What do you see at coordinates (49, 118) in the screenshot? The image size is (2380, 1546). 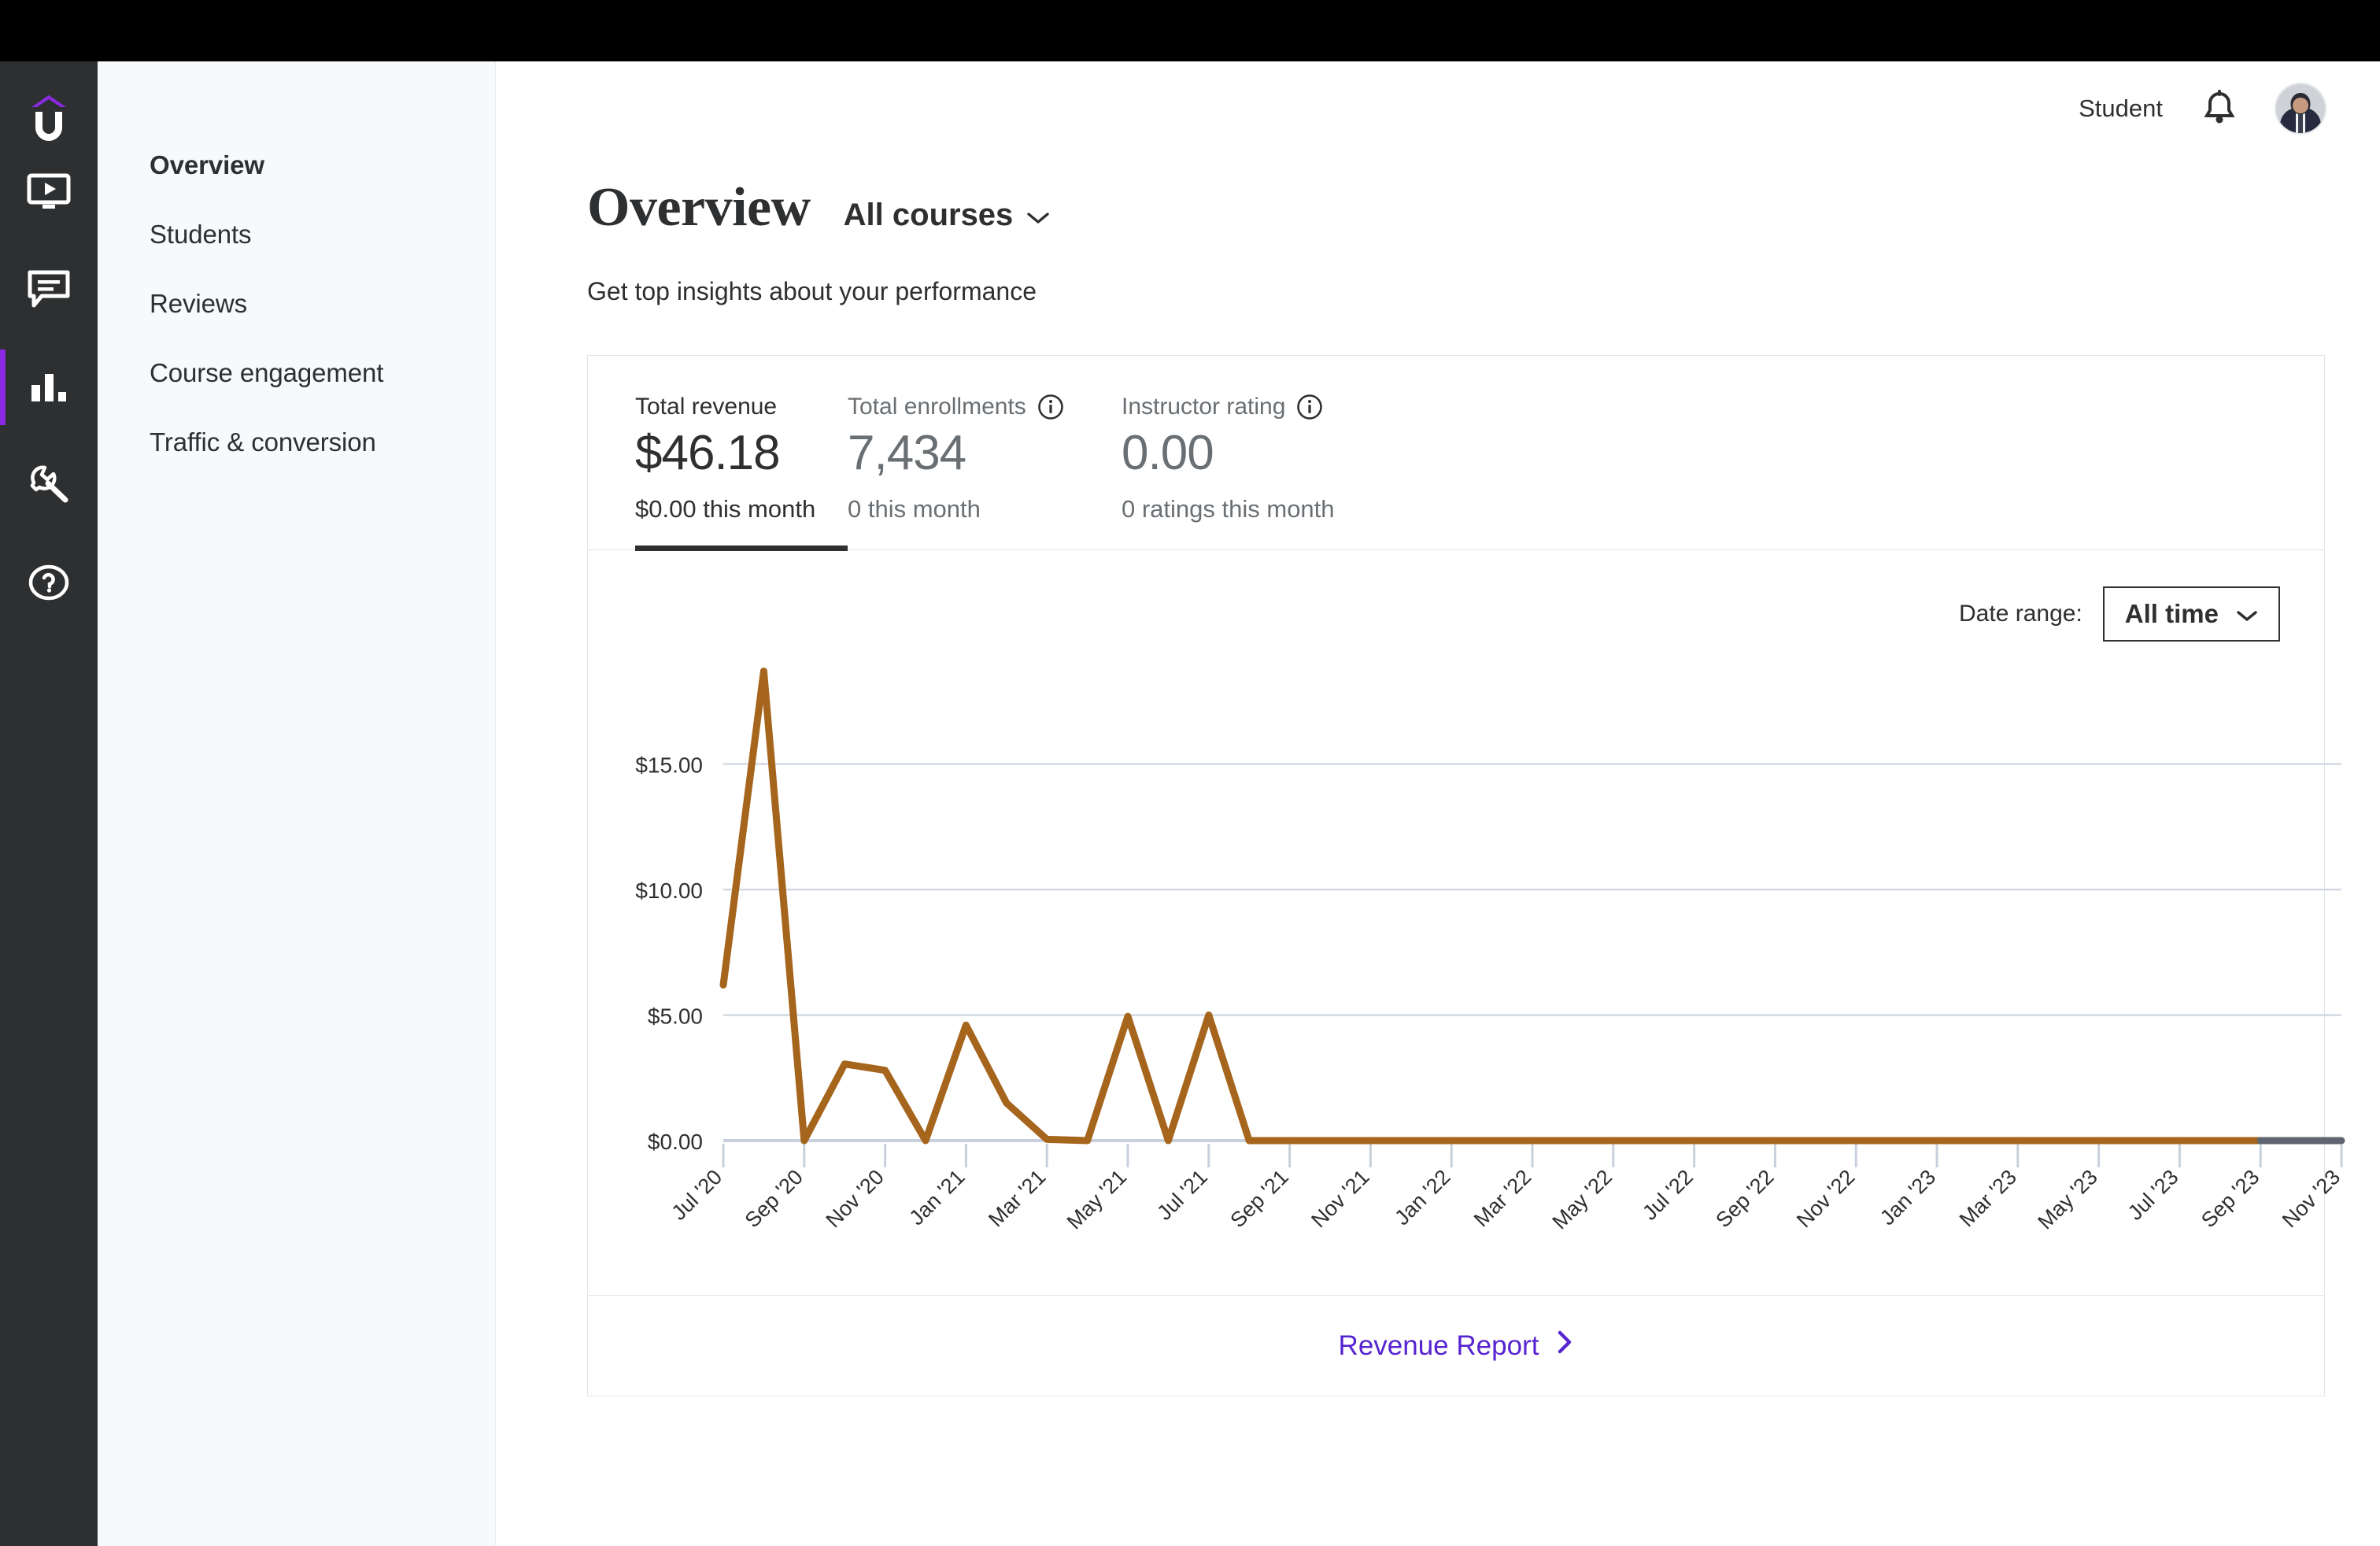 I see `udemy-logo-icon` at bounding box center [49, 118].